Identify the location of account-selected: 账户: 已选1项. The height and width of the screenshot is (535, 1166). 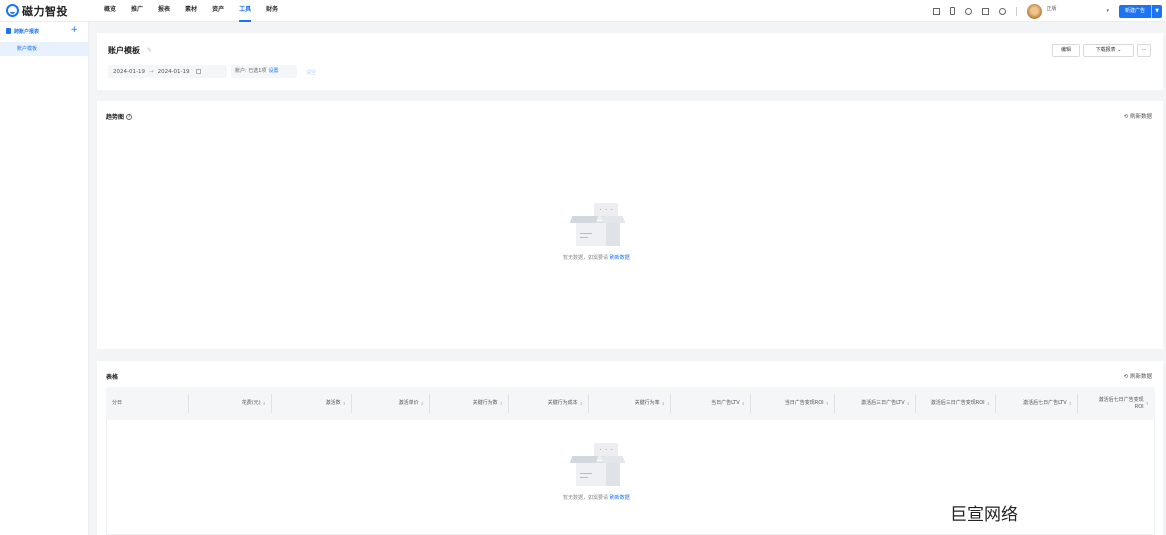
(251, 71).